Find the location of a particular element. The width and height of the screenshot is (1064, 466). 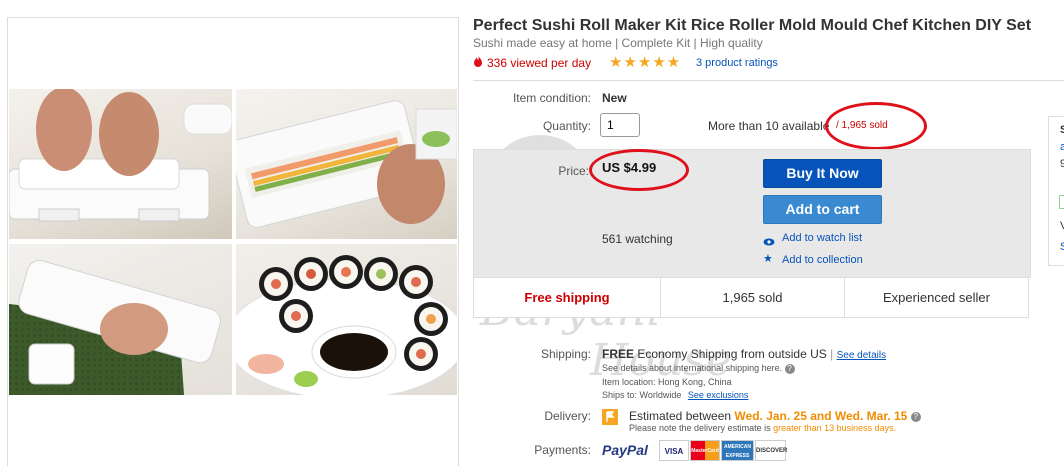

shipping-label: Shipping: is located at coordinates (565, 354).